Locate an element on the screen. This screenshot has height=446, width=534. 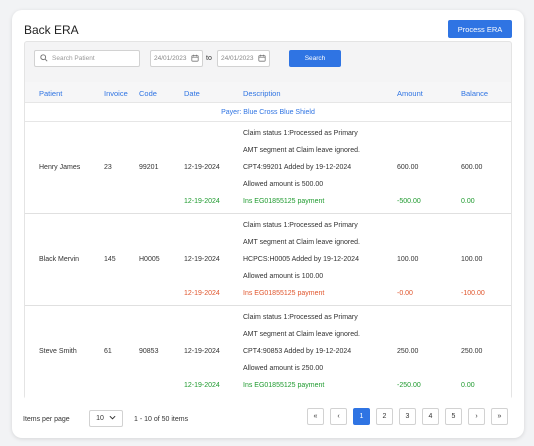
payment-amount: -250.00 is located at coordinates (409, 385).